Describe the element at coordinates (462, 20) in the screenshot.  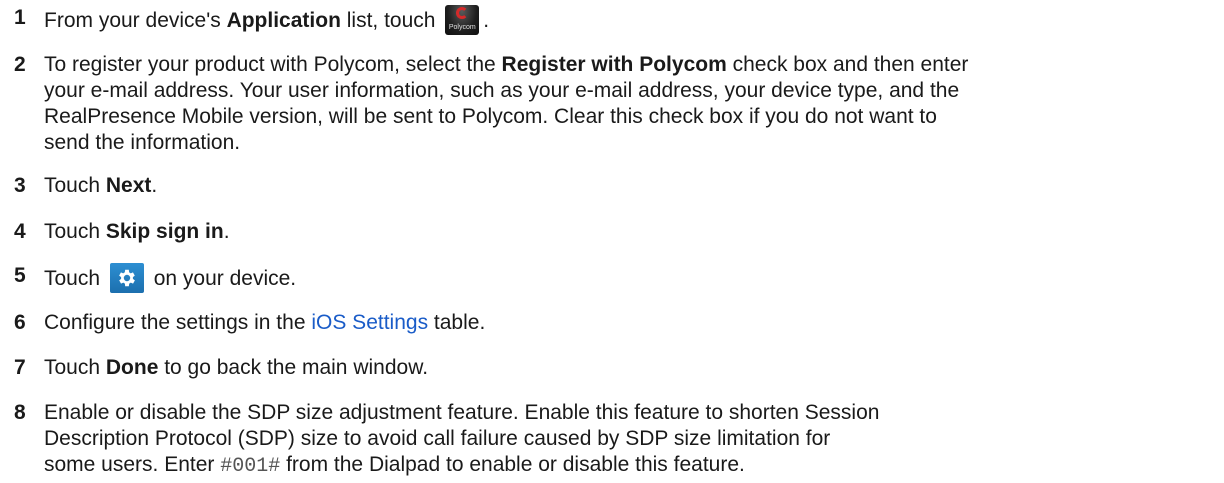
I see `polycom-app-icon: Polycom` at that location.